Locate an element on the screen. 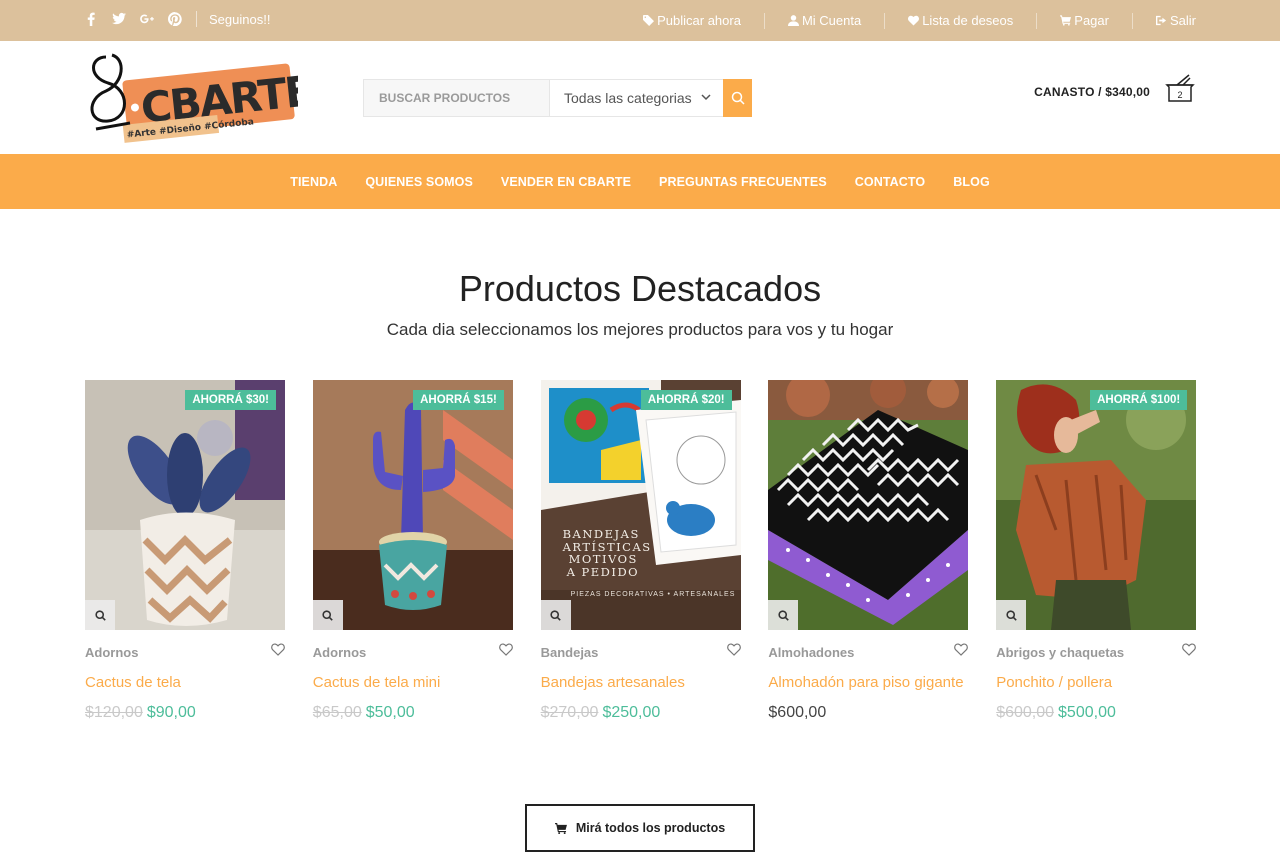 This screenshot has width=1280, height=853. logout-label: Salir is located at coordinates (1182, 20).